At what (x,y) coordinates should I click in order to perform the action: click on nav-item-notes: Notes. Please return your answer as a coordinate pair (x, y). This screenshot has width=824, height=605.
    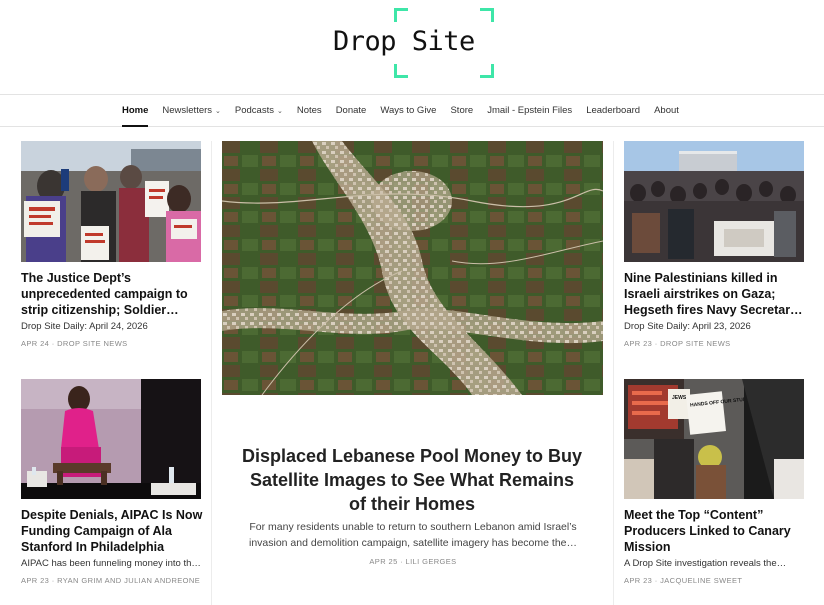
    Looking at the image, I should click on (309, 110).